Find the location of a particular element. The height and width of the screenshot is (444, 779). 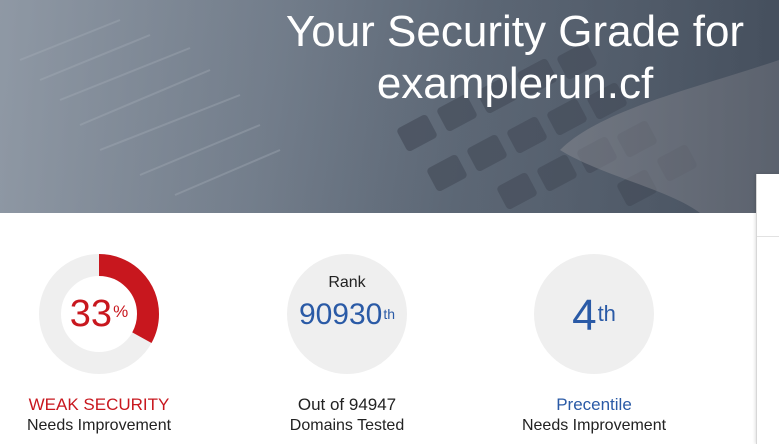

title-line: Your Security Grade for is located at coordinates (515, 31).